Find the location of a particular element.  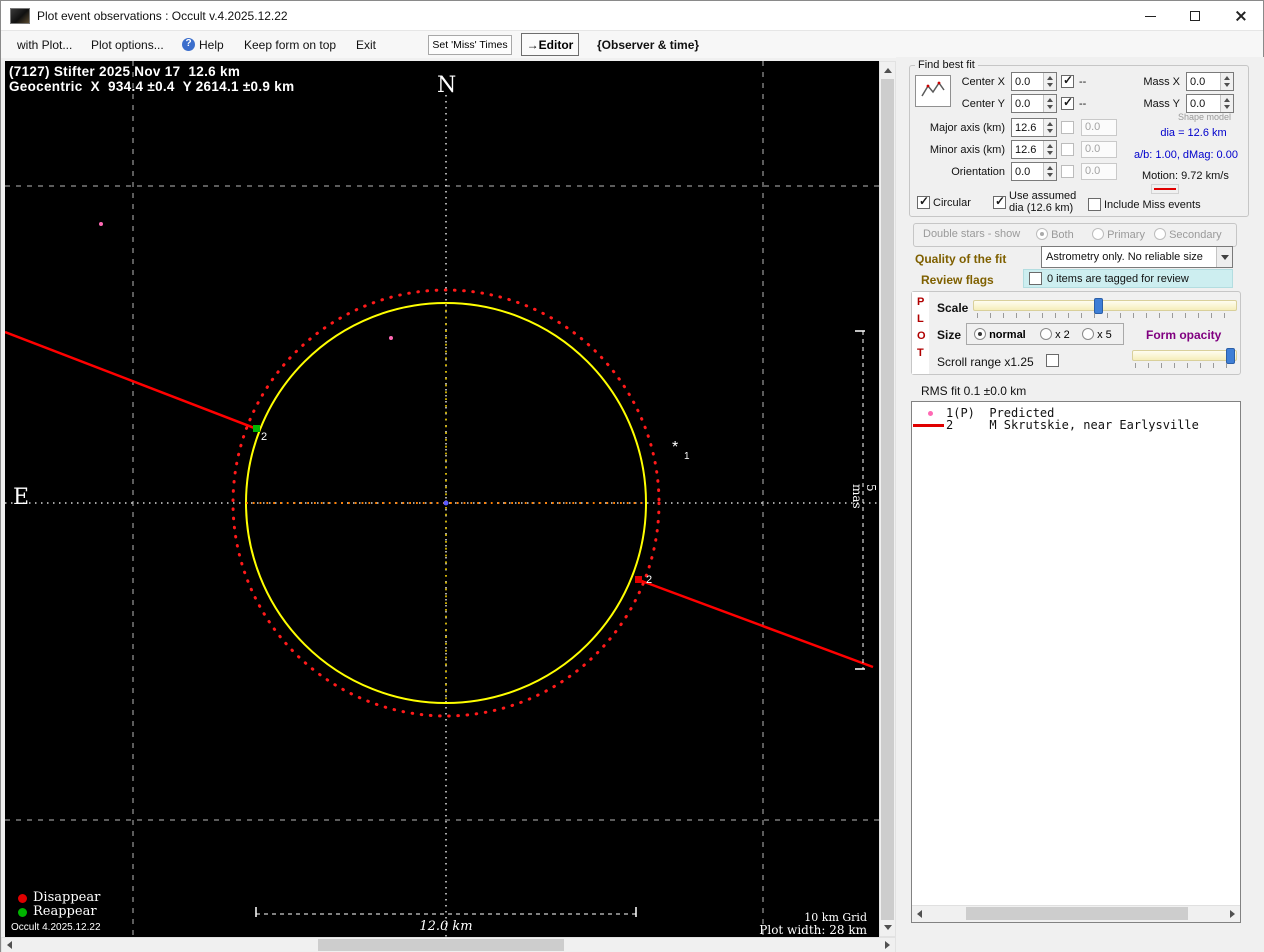

chord1-number-label: 2 is located at coordinates (264, 437).